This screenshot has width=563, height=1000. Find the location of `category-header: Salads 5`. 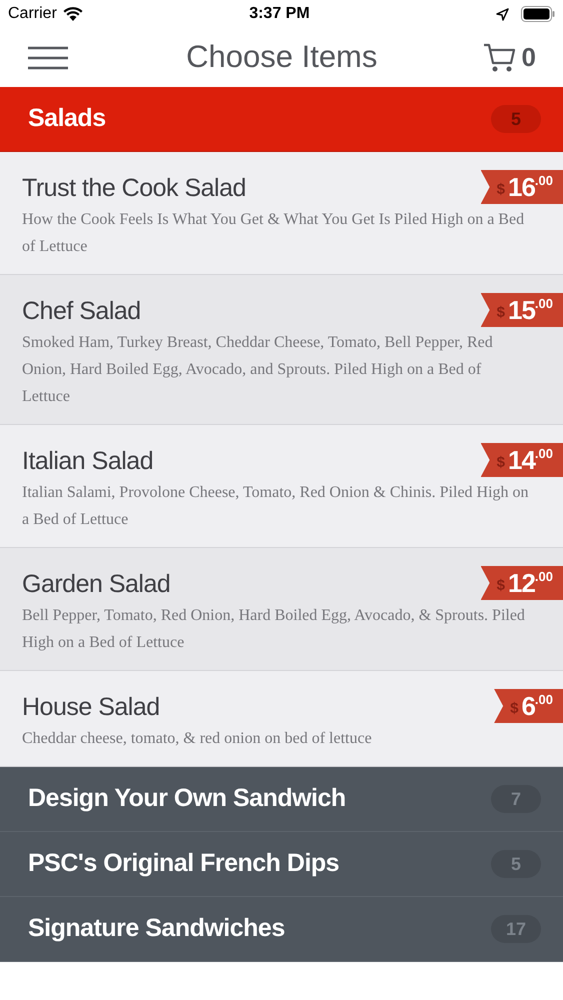

category-header: Salads 5 is located at coordinates (281, 119).